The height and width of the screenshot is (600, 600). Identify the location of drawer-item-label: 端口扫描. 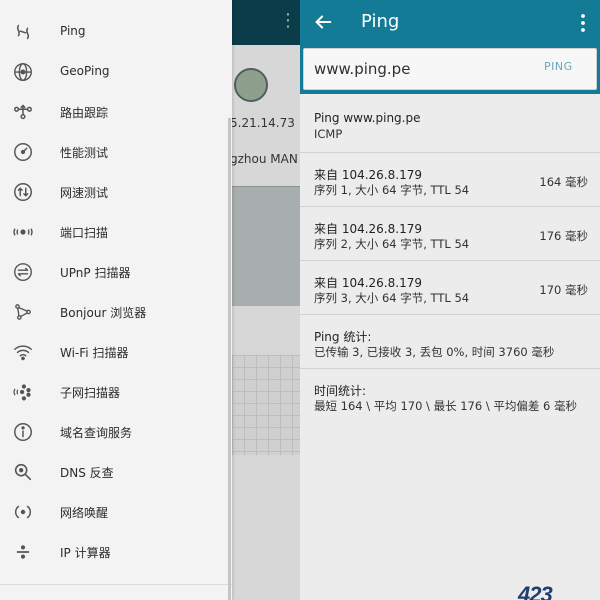
(84, 233).